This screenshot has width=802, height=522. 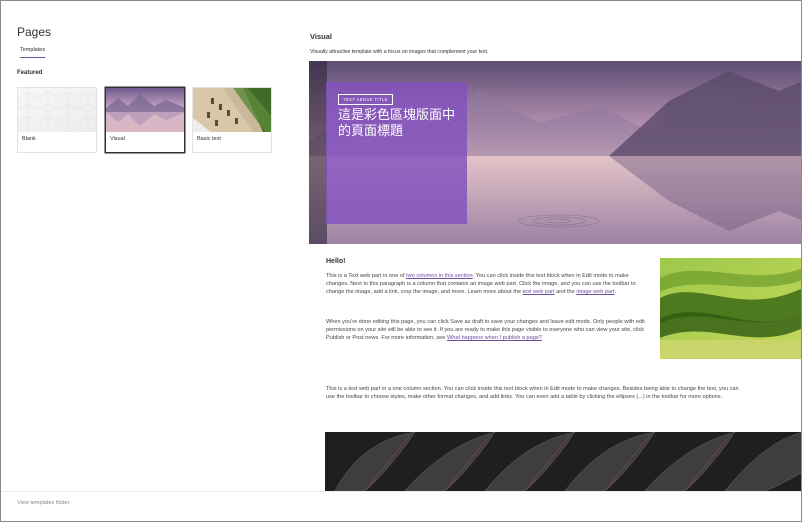 What do you see at coordinates (730, 308) in the screenshot?
I see `green-hills-image` at bounding box center [730, 308].